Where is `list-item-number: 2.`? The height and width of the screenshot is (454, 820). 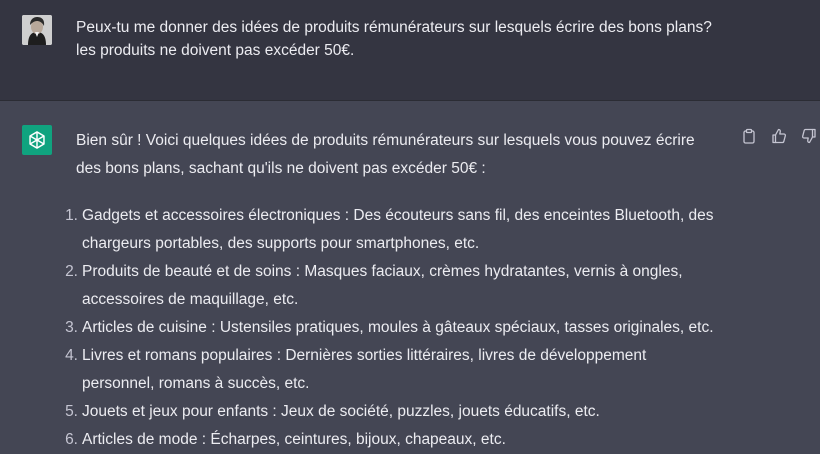
list-item-number: 2. is located at coordinates (71, 271).